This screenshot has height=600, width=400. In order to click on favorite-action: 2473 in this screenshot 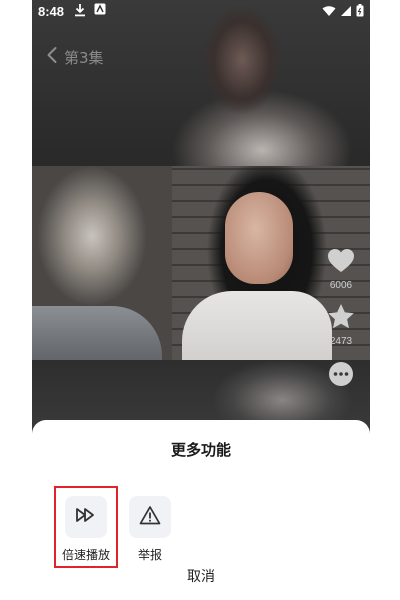, I will do `click(341, 325)`.